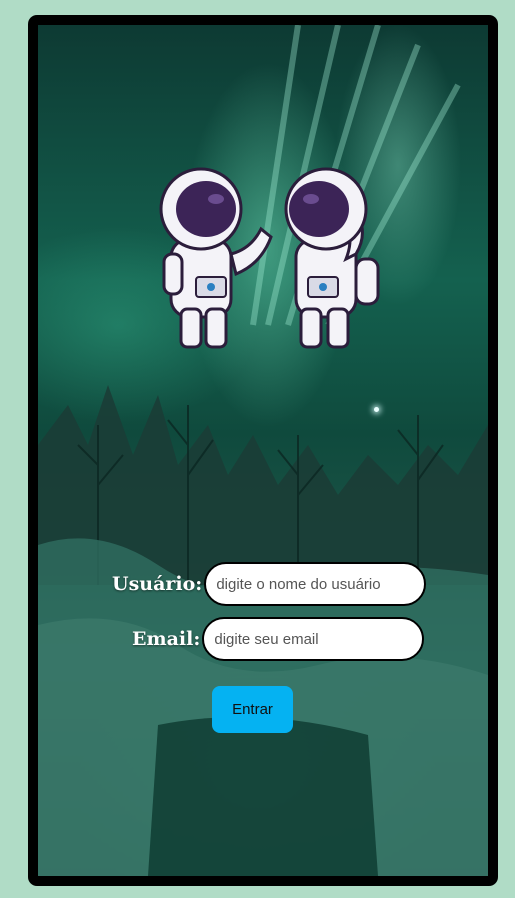  Describe the element at coordinates (313, 639) in the screenshot. I see `email-input` at that location.